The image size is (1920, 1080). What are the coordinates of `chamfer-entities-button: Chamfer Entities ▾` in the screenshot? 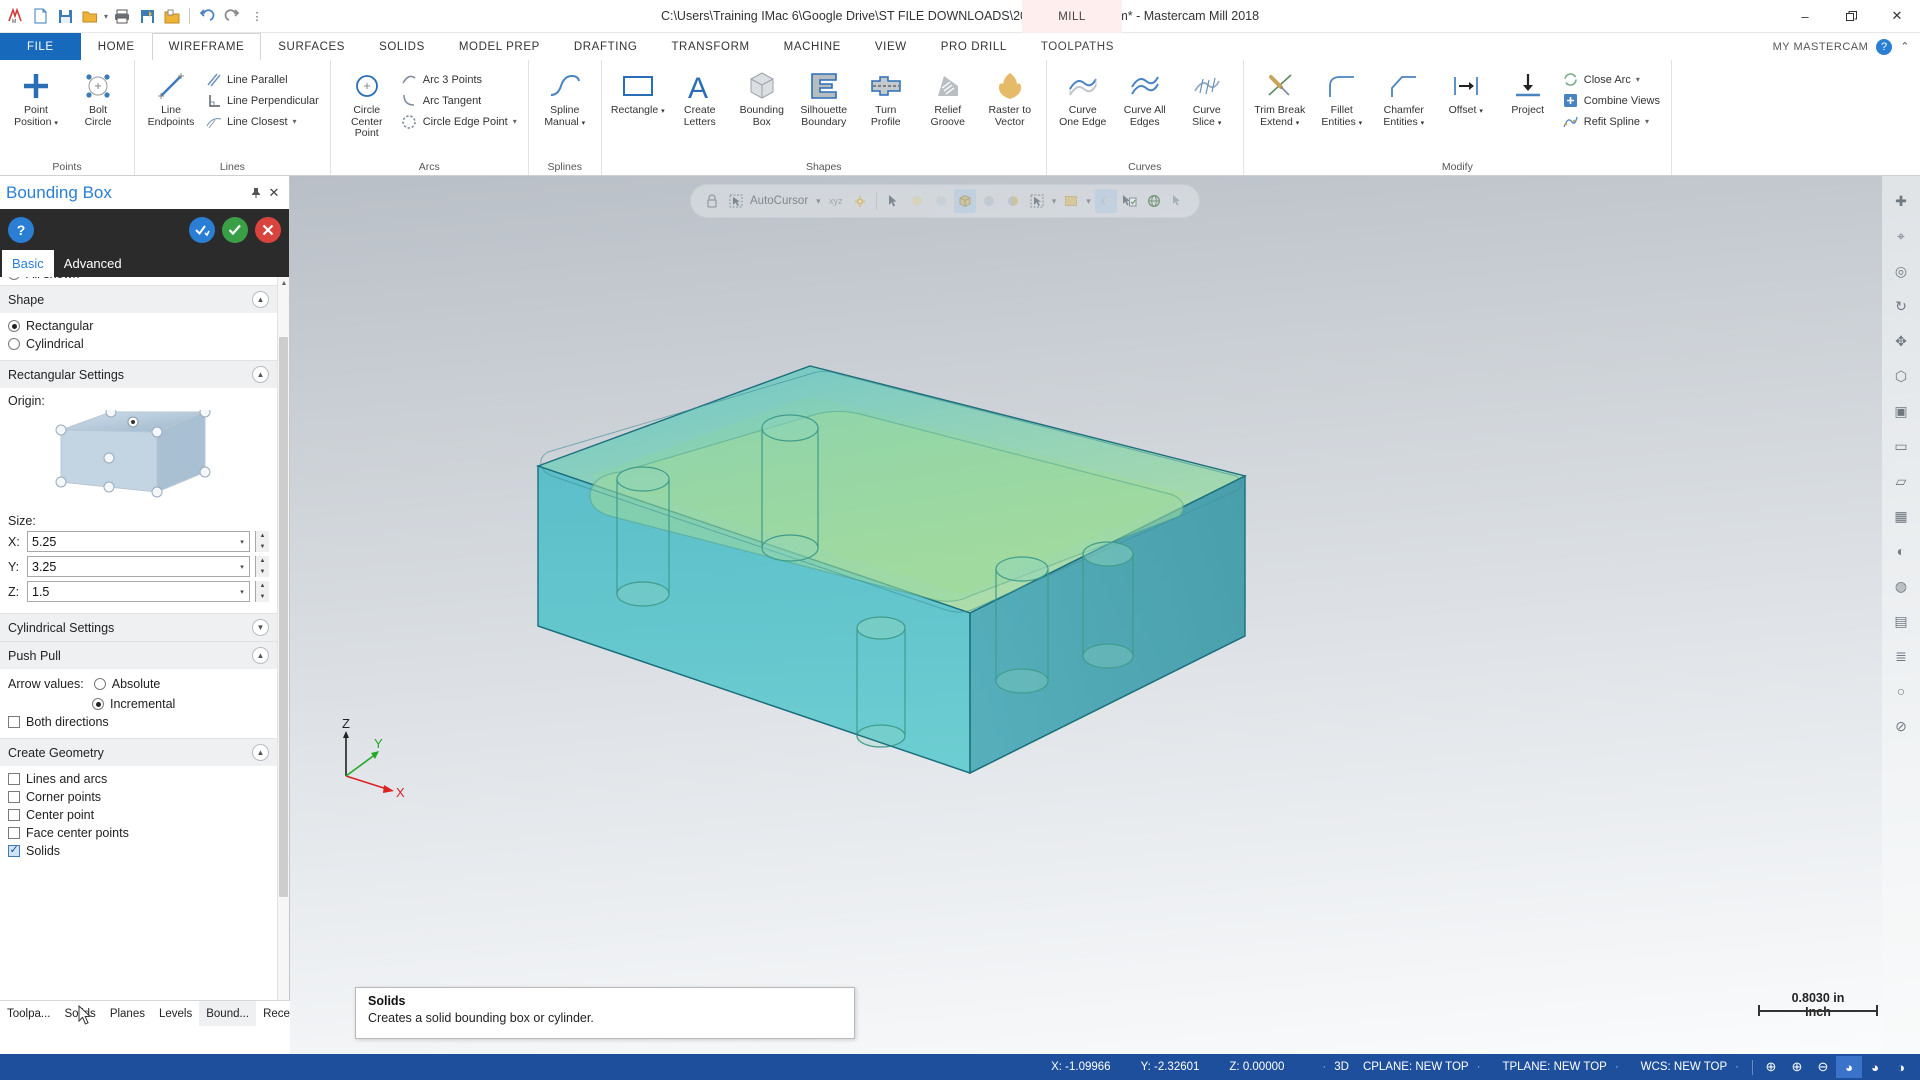 It's located at (1404, 97).